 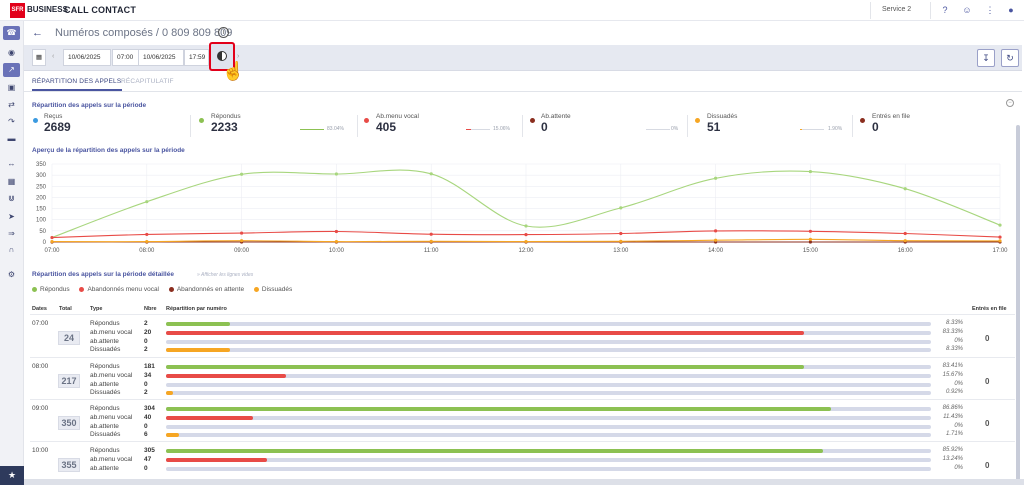 I want to click on kpi-pct-menu-vocal: 15.06%, so click(x=501, y=129).